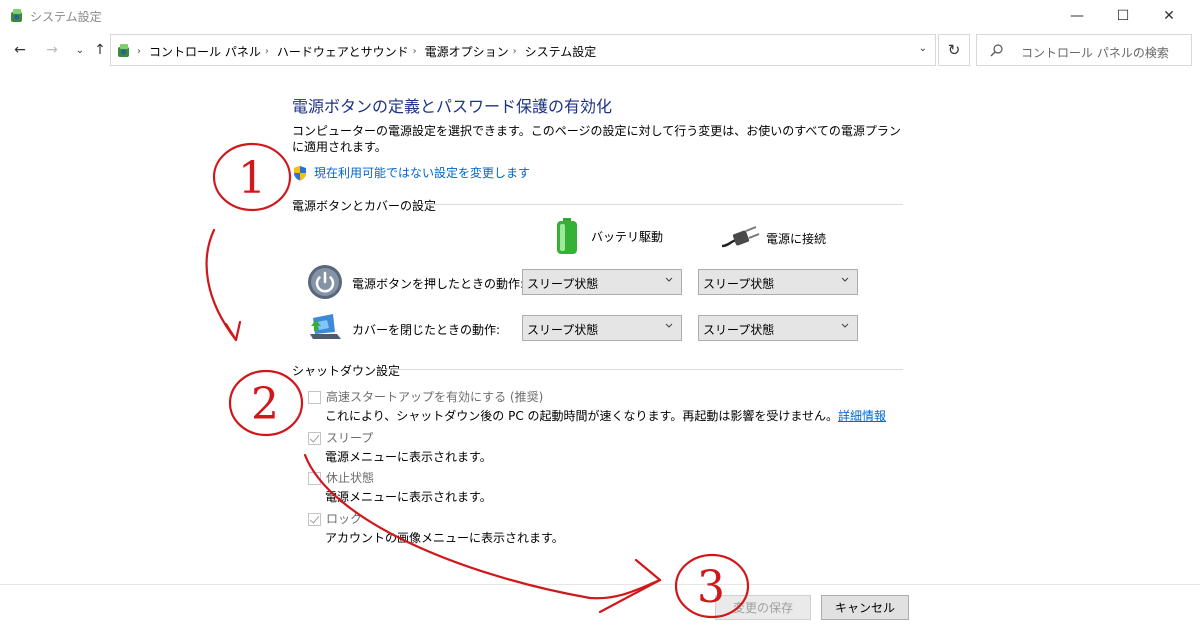 This screenshot has height=632, width=1200. Describe the element at coordinates (740, 237) in the screenshot. I see `power-plug-icon` at that location.